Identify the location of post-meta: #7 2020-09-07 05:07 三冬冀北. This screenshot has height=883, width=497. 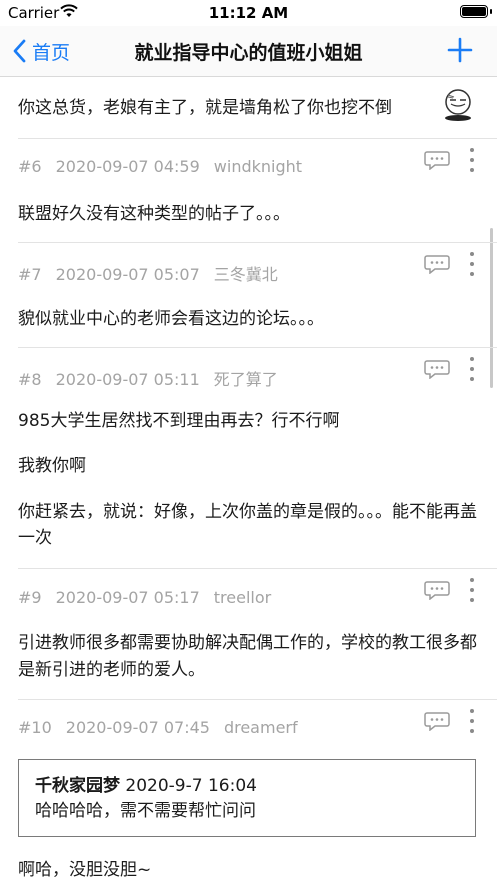
(155, 273).